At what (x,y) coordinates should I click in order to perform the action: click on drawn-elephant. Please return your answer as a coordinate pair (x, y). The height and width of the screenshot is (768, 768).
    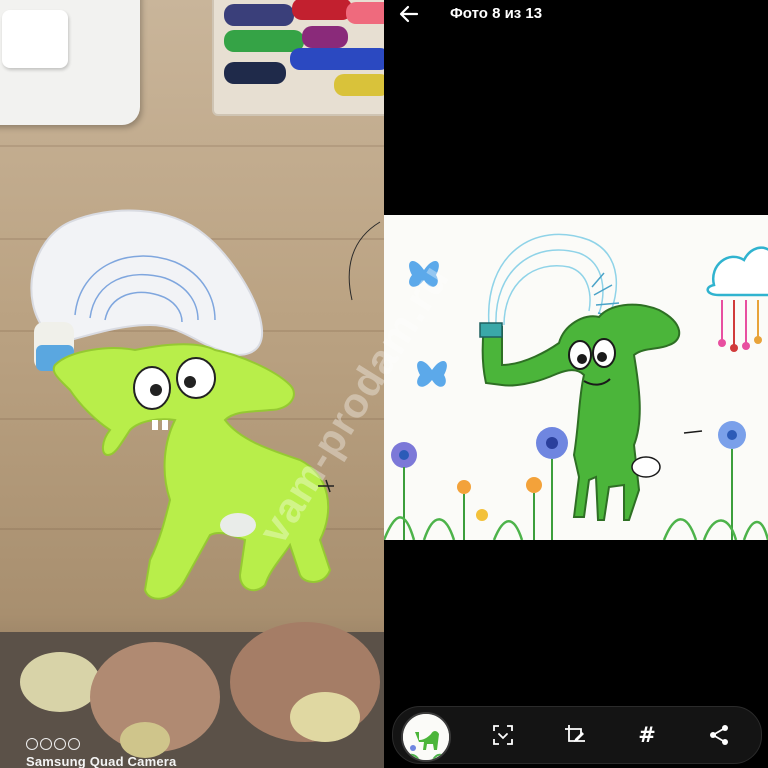
    Looking at the image, I should click on (581, 412).